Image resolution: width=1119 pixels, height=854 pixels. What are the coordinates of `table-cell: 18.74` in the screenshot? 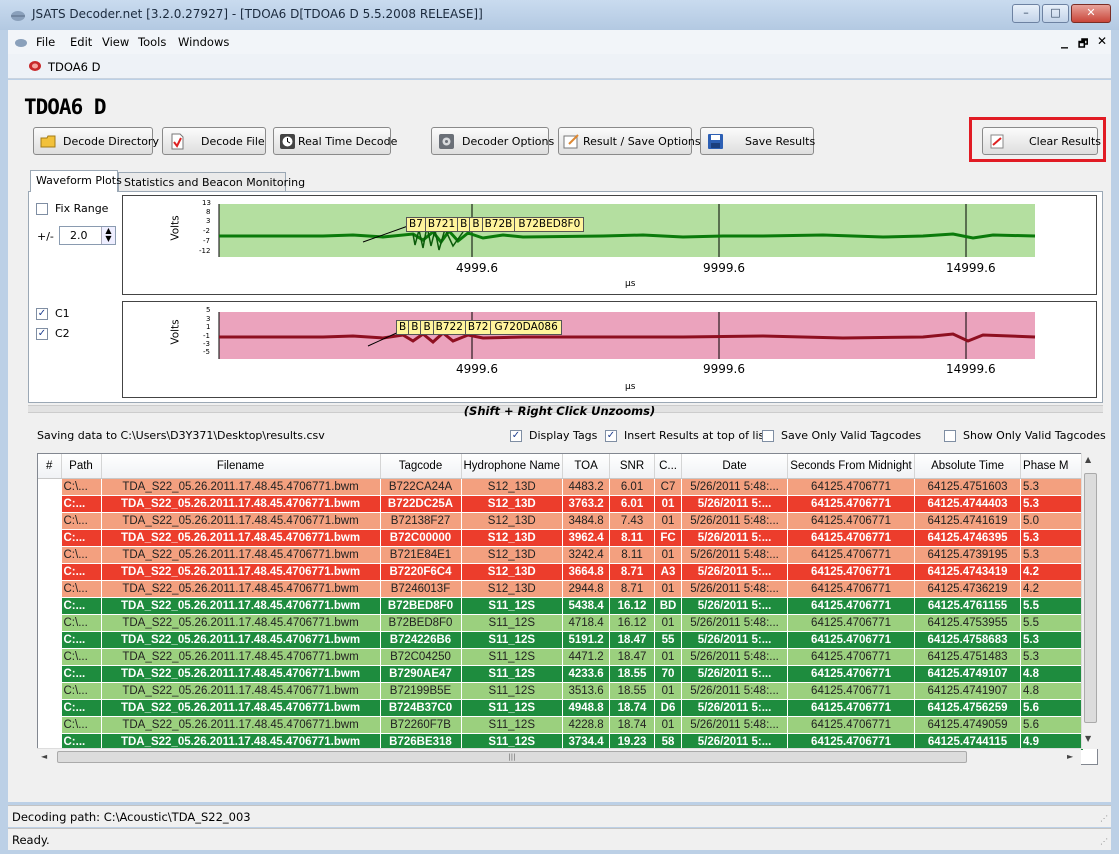 It's located at (632, 725).